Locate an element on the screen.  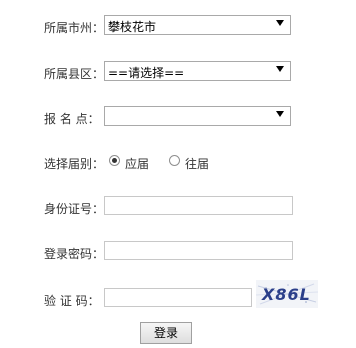
id-number-row: 身份证号： is located at coordinates (178, 208).